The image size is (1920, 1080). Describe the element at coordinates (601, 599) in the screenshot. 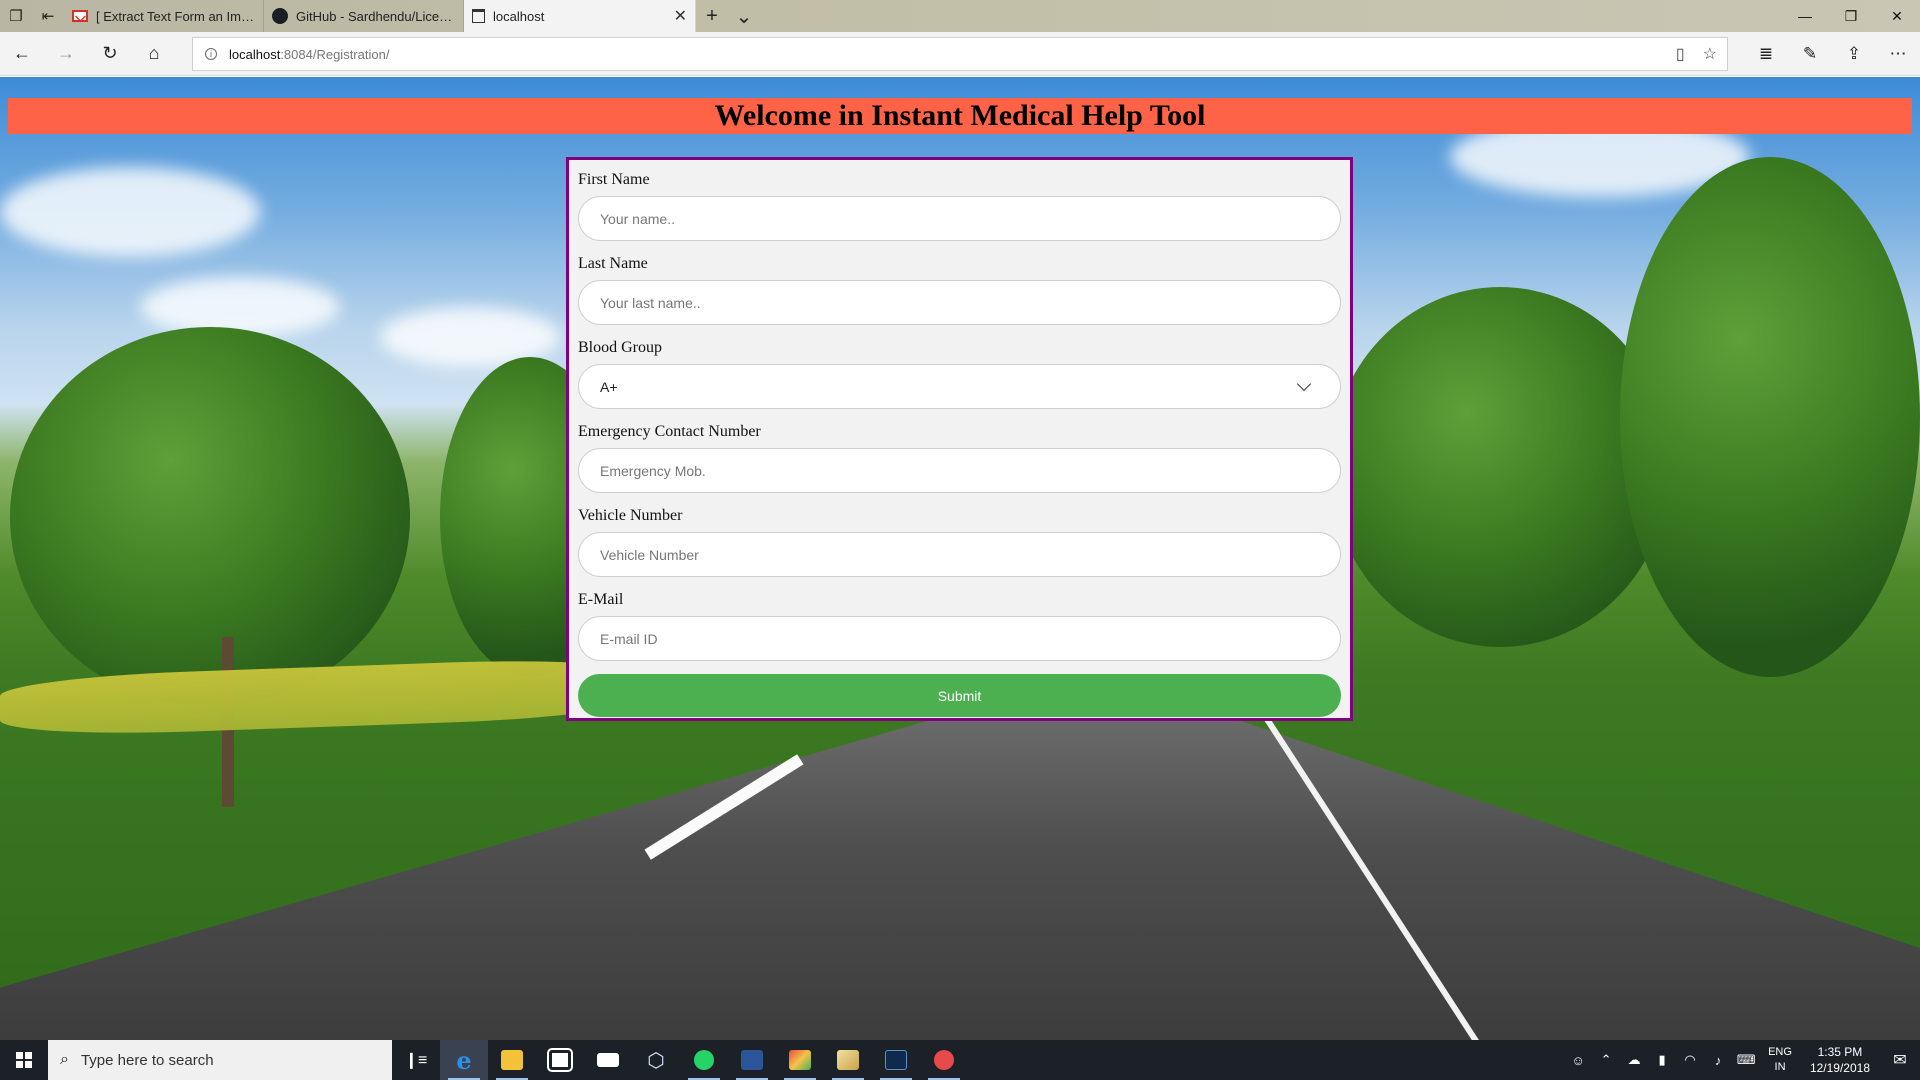

I see `email-label: E-Mail` at that location.